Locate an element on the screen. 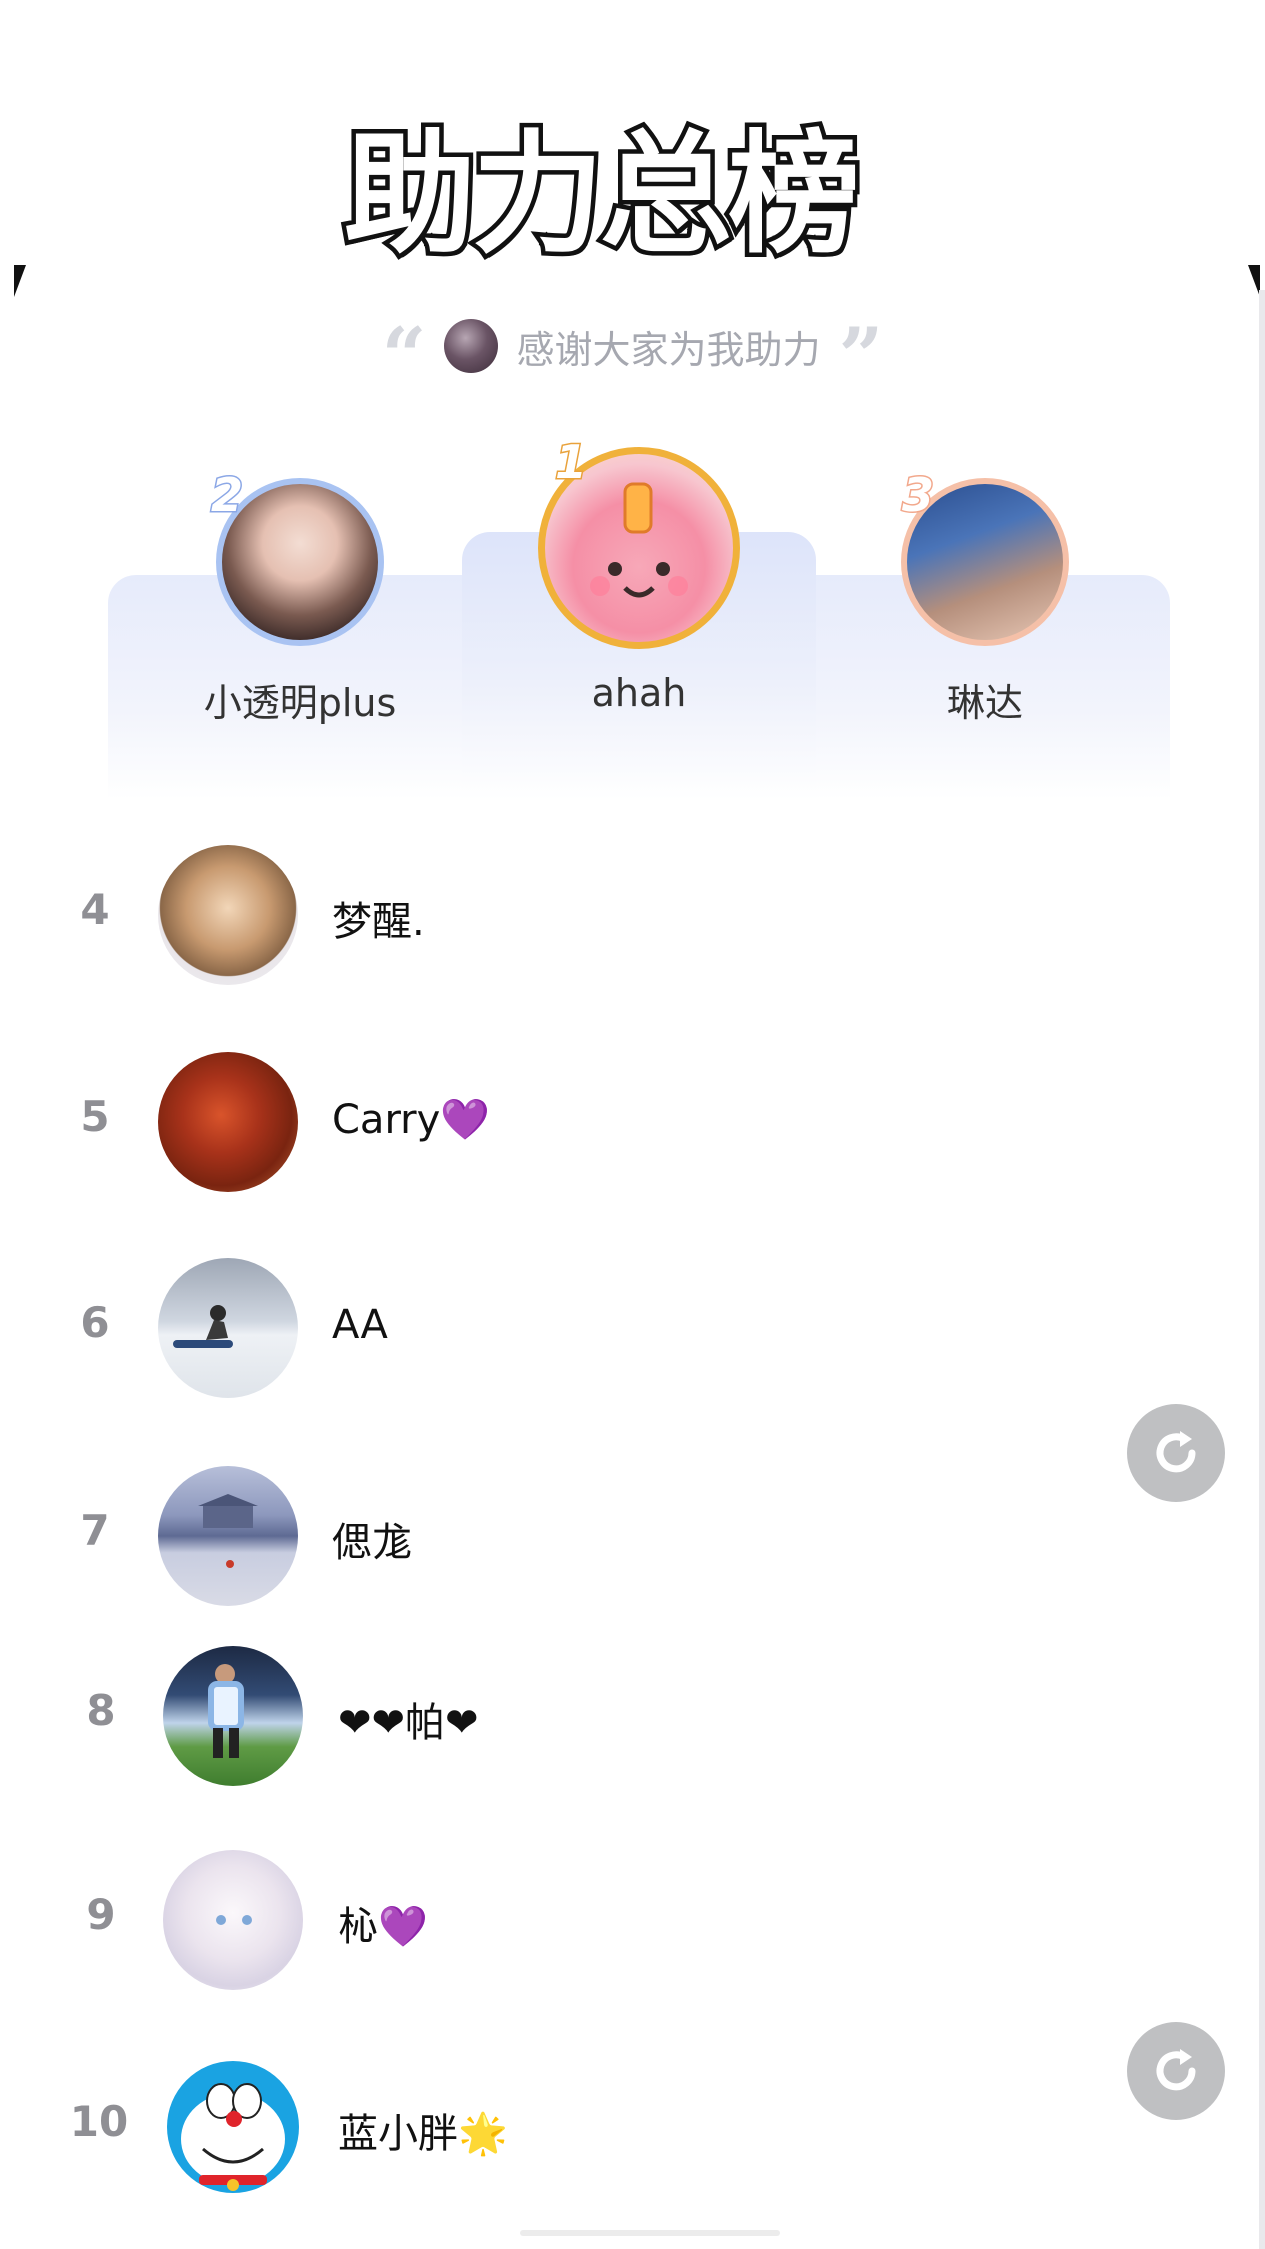 This screenshot has height=2249, width=1265. thanks-avatar is located at coordinates (471, 346).